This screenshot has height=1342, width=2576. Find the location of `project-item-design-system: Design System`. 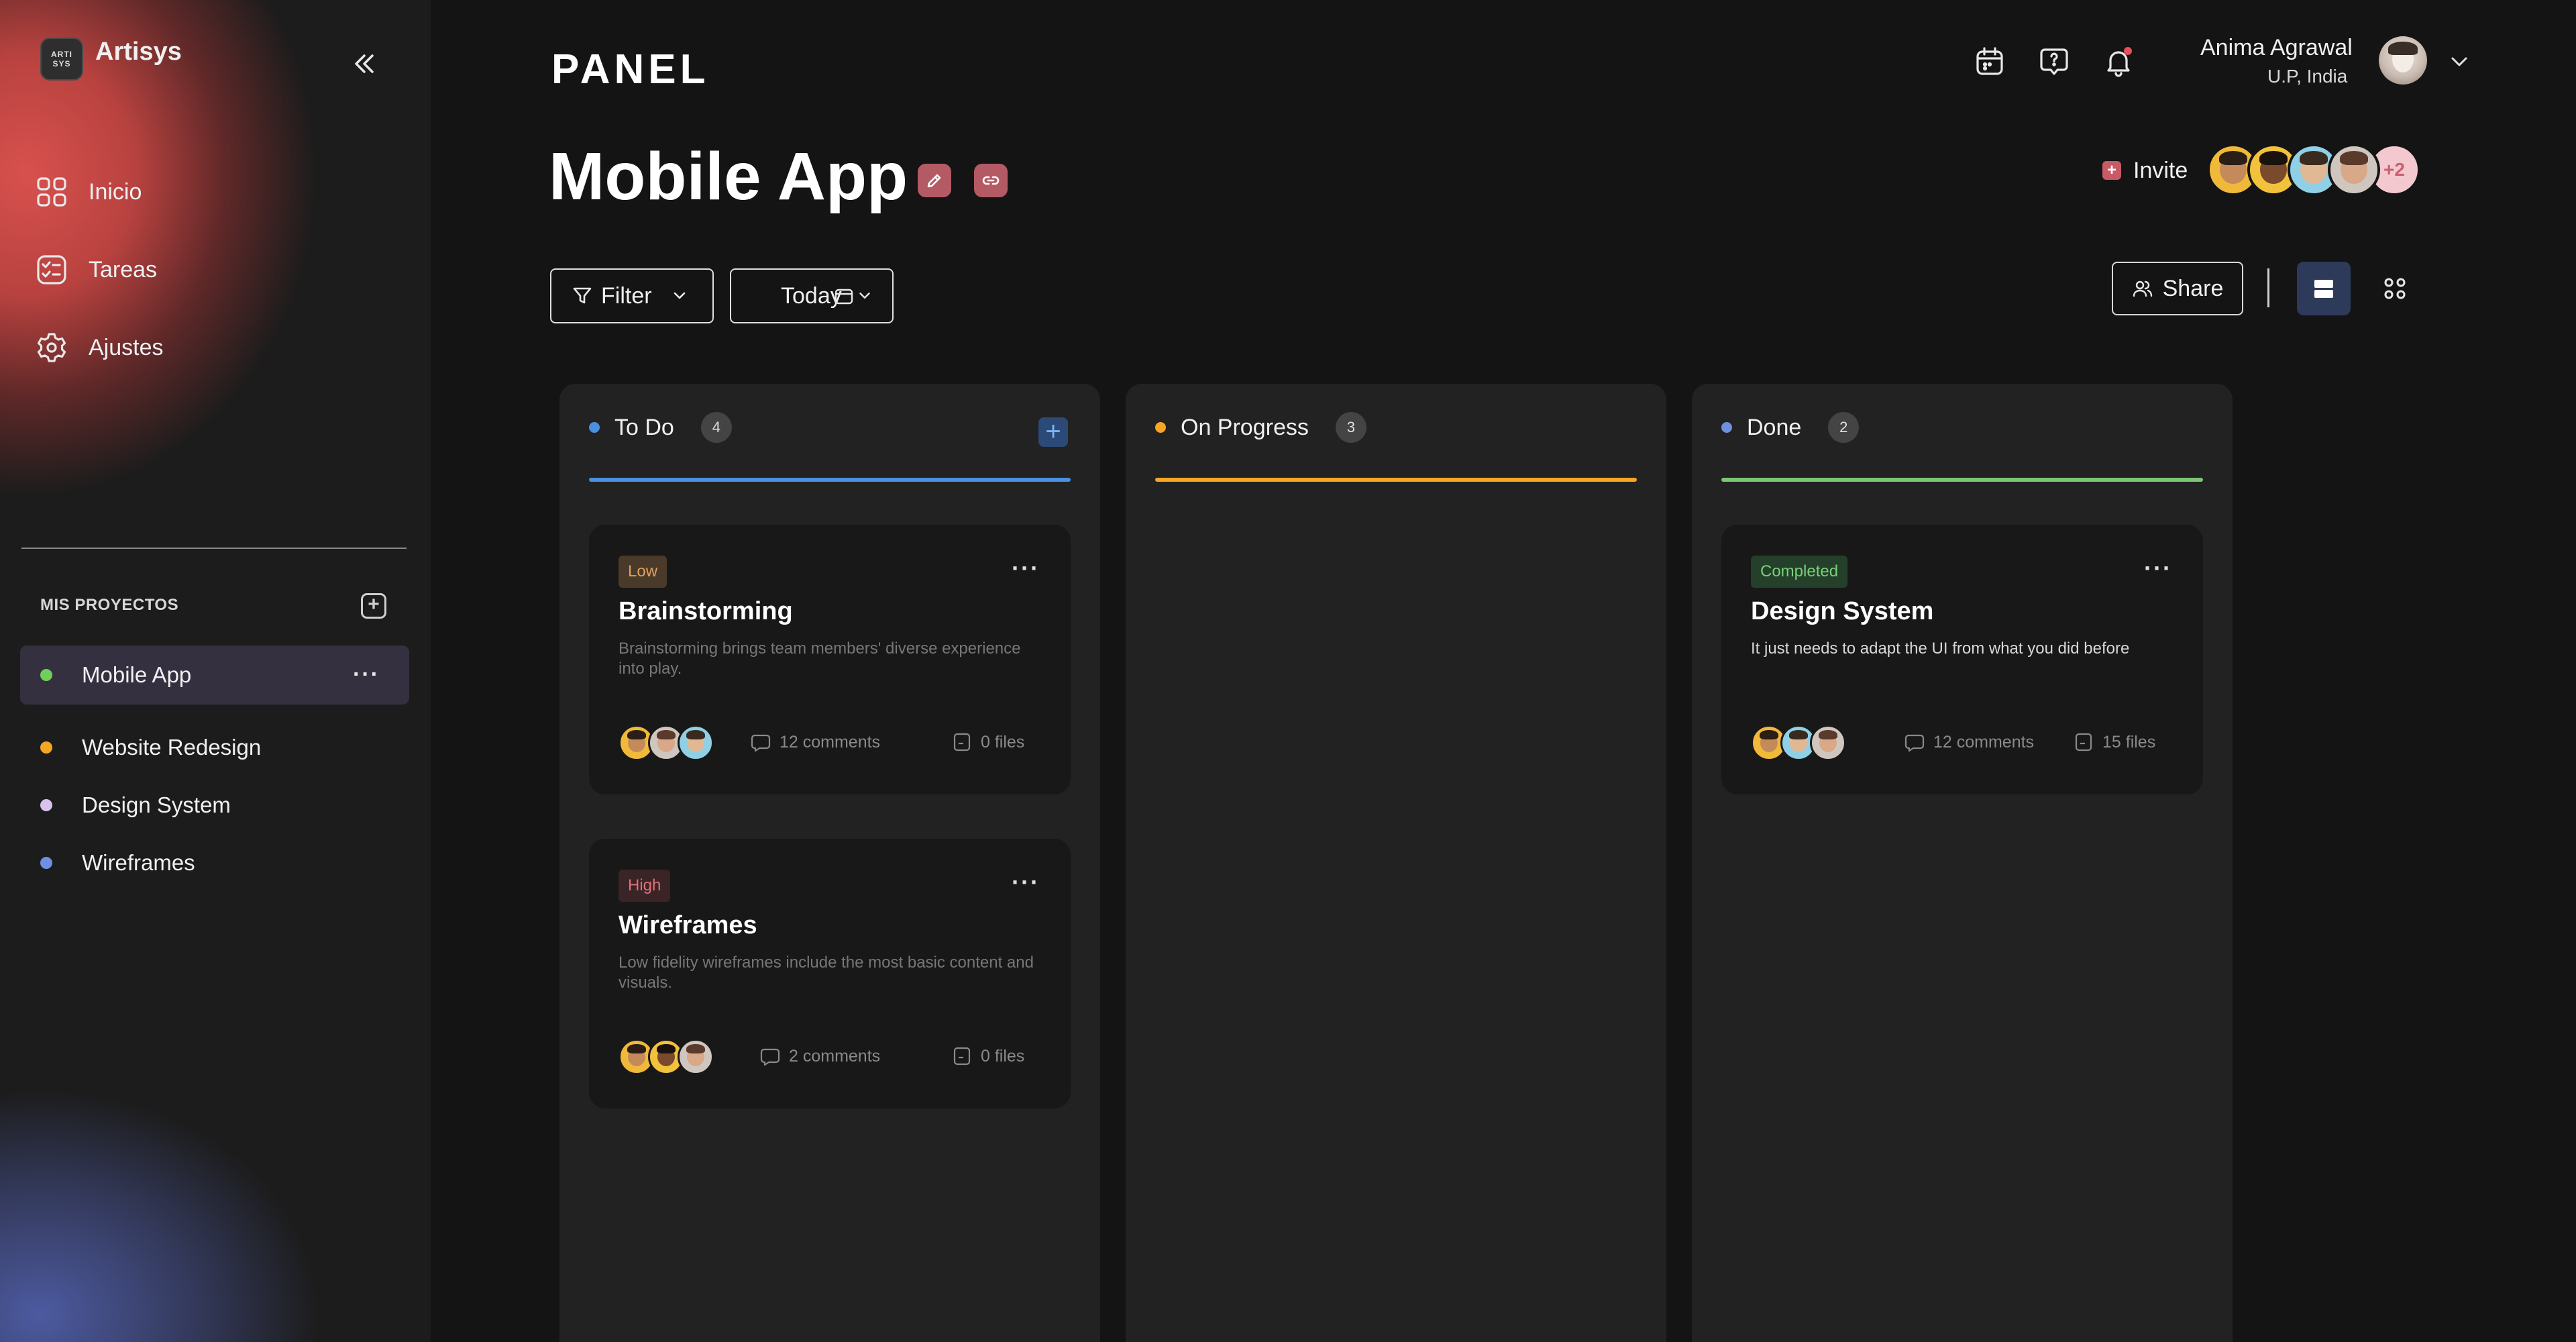

project-item-design-system: Design System is located at coordinates (214, 805).